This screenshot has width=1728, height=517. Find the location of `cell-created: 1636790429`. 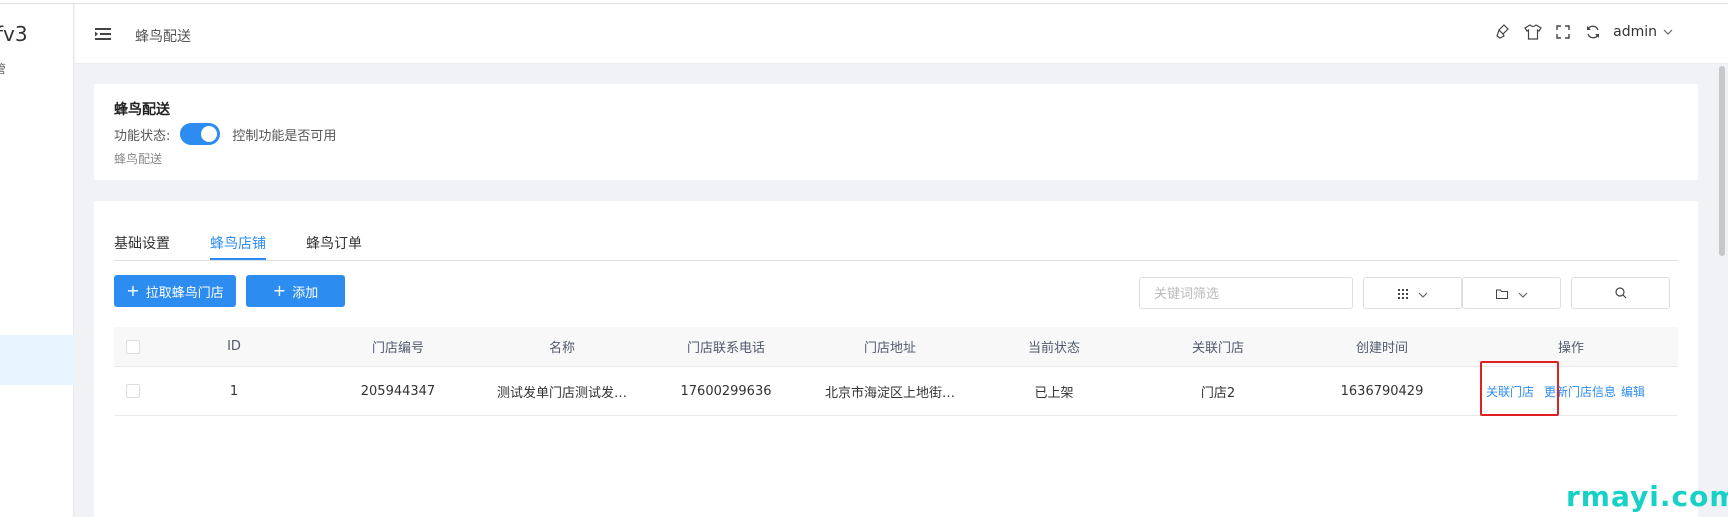

cell-created: 1636790429 is located at coordinates (1382, 391).